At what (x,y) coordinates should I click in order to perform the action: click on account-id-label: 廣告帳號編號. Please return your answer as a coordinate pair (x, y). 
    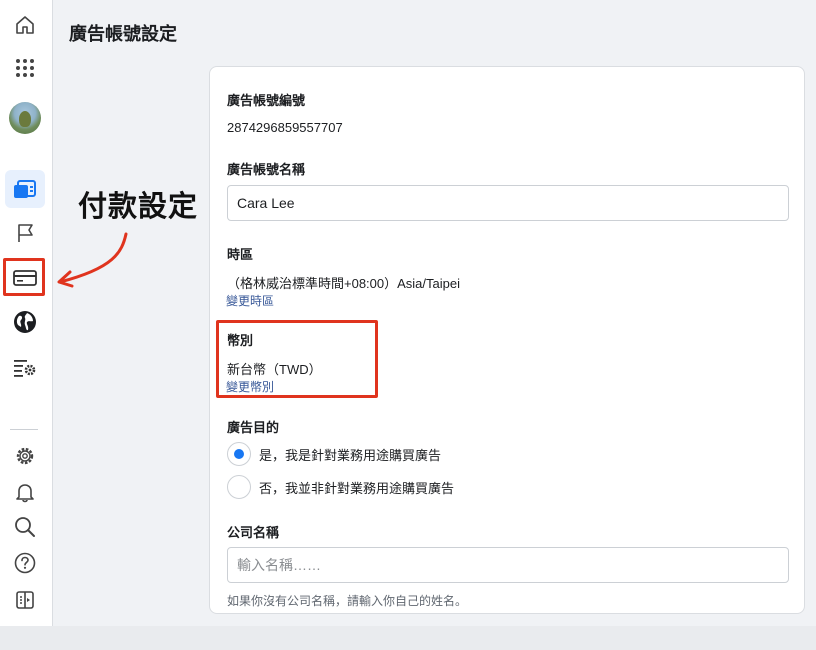
    Looking at the image, I should click on (266, 100).